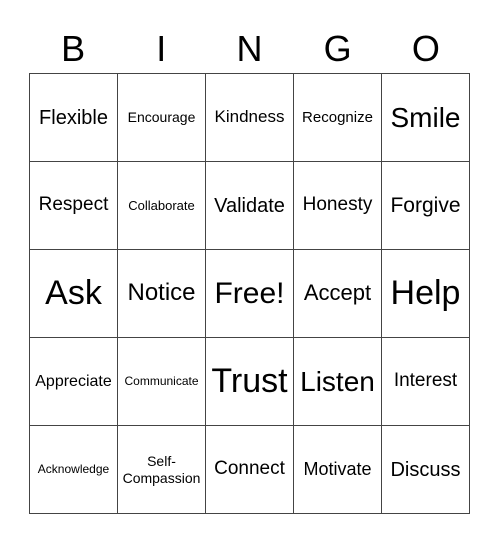  What do you see at coordinates (338, 470) in the screenshot?
I see `bingo-cell: Motivate` at bounding box center [338, 470].